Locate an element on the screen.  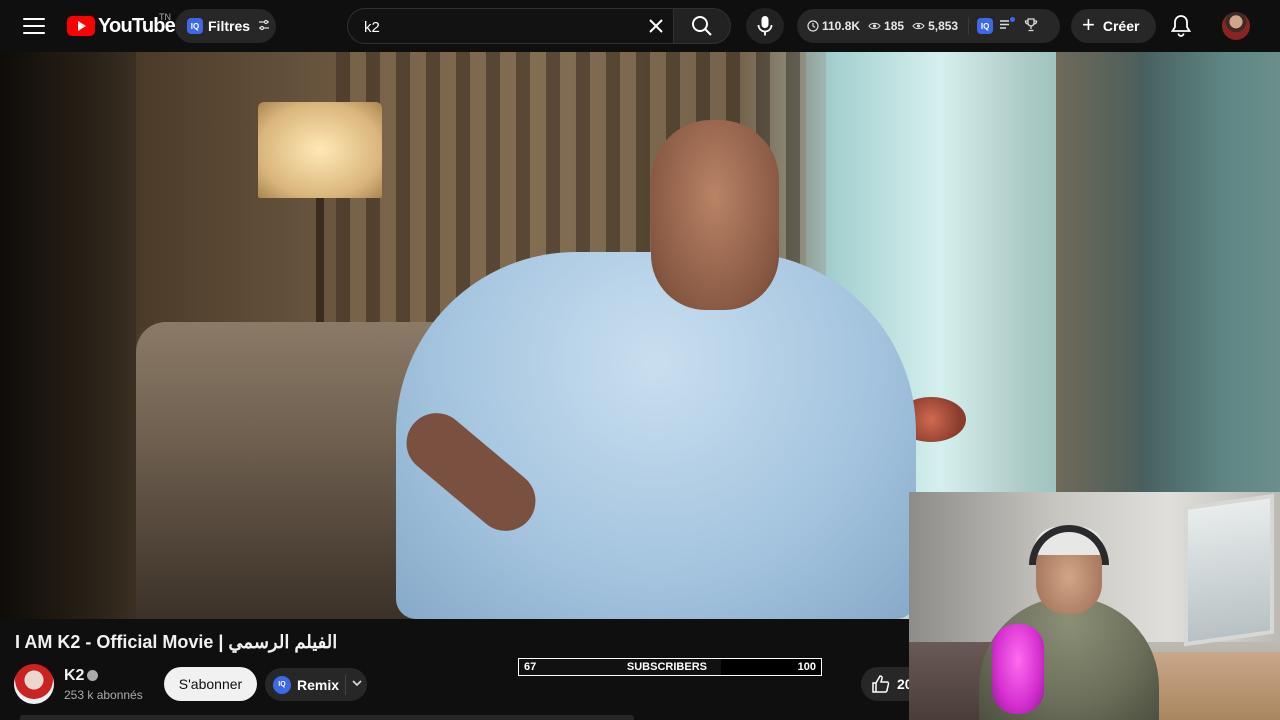
video-title: I AM K2 - Official Movie | الفيلم الرسمي is located at coordinates (176, 642).